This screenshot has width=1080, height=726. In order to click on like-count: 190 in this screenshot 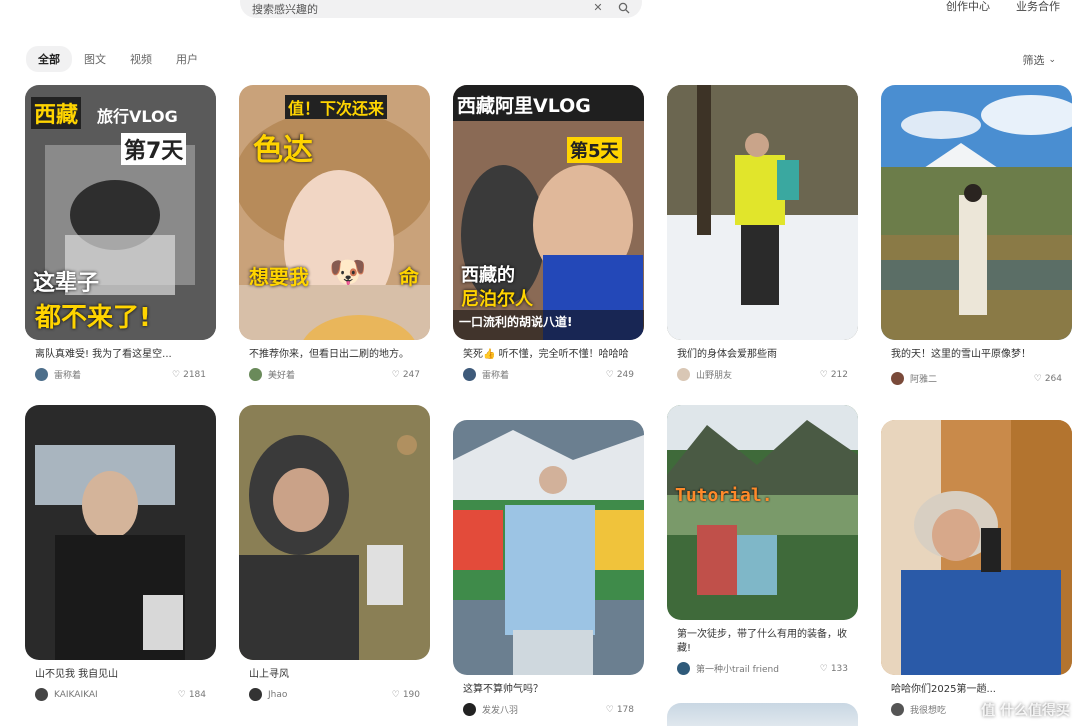, I will do `click(411, 694)`.